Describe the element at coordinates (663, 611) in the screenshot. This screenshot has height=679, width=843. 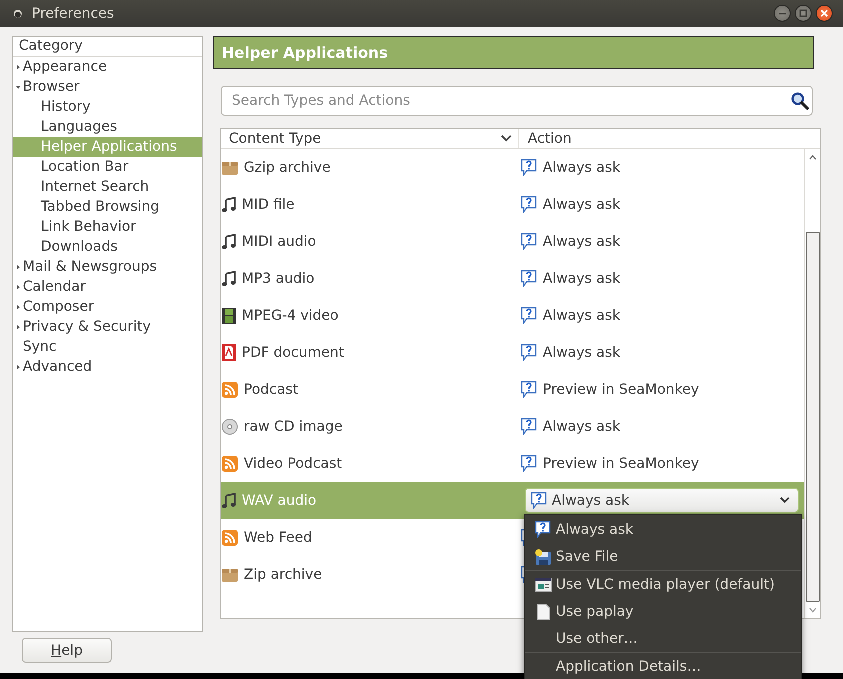
I see `menu-item: Use paplay` at that location.